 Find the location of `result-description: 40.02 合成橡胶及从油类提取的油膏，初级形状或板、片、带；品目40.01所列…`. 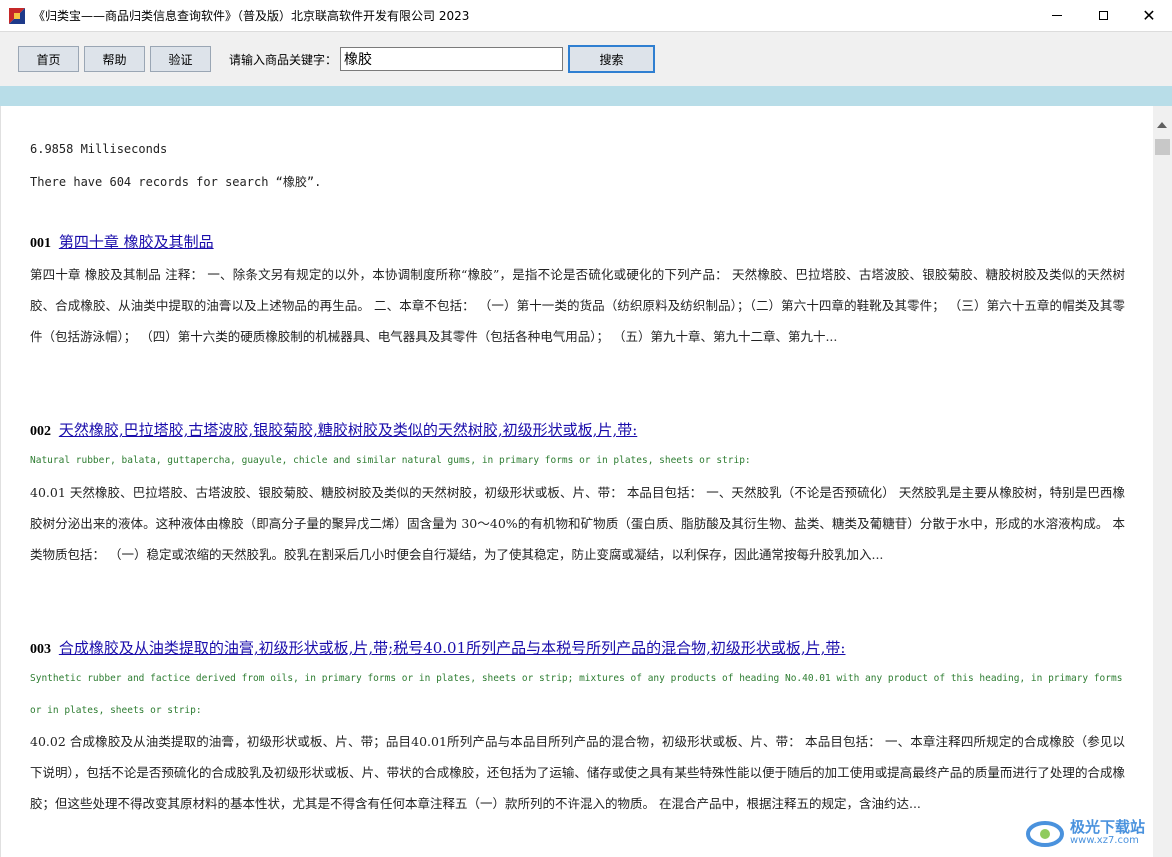

result-description: 40.02 合成橡胶及从油类提取的油膏，初级形状或板、片、带；品目40.01所列… is located at coordinates (577, 772).